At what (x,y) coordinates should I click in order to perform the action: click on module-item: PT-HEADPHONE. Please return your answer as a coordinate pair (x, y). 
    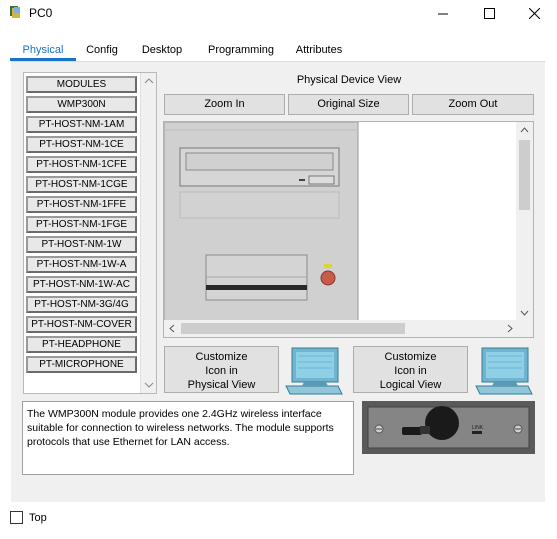
    Looking at the image, I should click on (81, 344).